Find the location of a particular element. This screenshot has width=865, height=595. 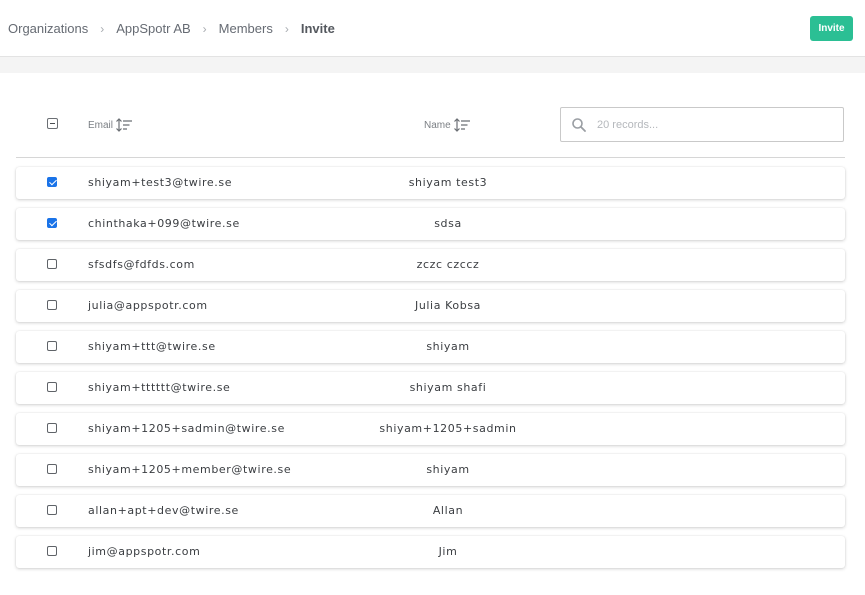

email-cell: shiyam+test3@twire.se is located at coordinates (160, 182).